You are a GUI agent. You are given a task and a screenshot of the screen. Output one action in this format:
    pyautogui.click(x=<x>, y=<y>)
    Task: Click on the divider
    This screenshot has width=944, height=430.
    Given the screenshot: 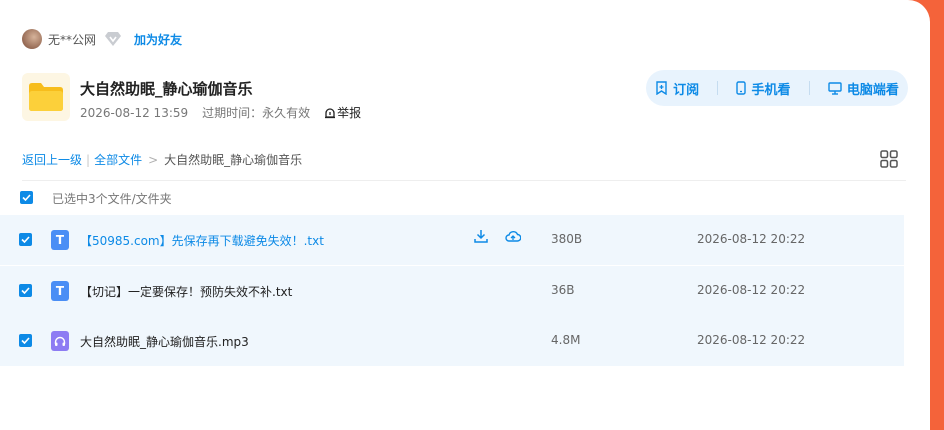 What is the action you would take?
    pyautogui.click(x=464, y=180)
    